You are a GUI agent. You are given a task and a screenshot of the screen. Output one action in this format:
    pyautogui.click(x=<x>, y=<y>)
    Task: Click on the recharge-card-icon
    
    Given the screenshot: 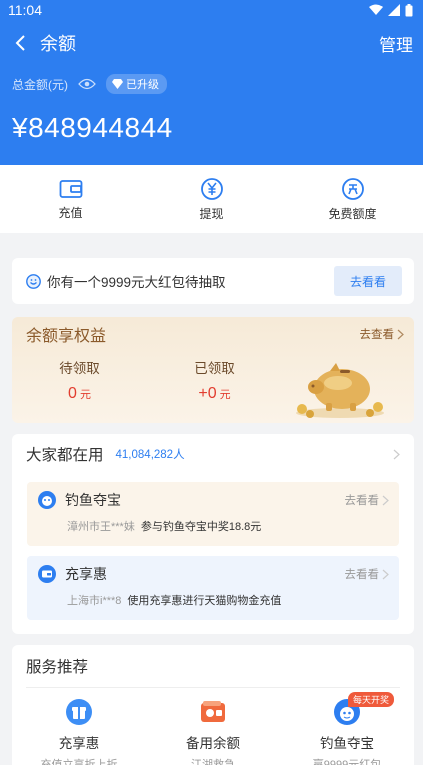 What is the action you would take?
    pyautogui.click(x=47, y=574)
    